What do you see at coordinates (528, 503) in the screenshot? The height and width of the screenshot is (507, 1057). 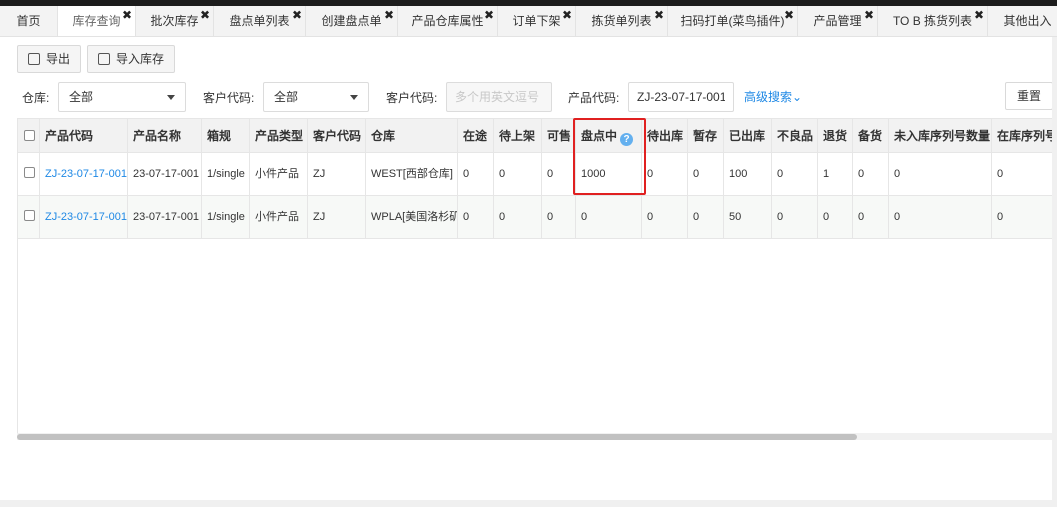 I see `footer-band` at bounding box center [528, 503].